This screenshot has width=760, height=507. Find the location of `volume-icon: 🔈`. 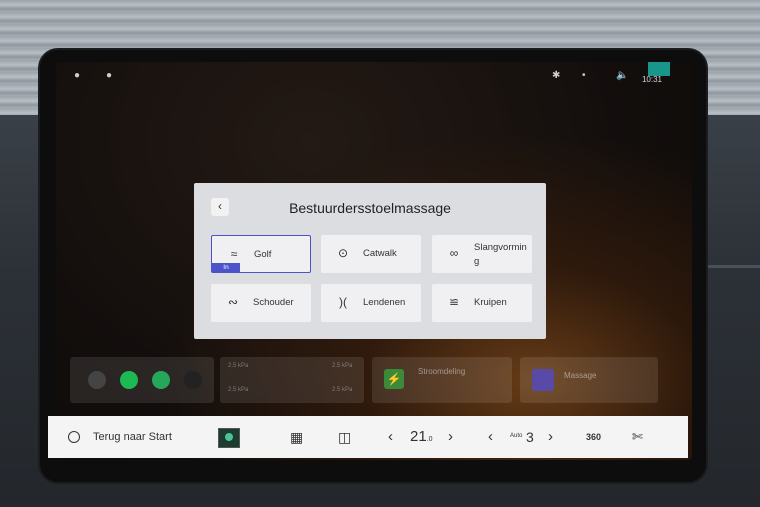

volume-icon: 🔈 is located at coordinates (622, 75).